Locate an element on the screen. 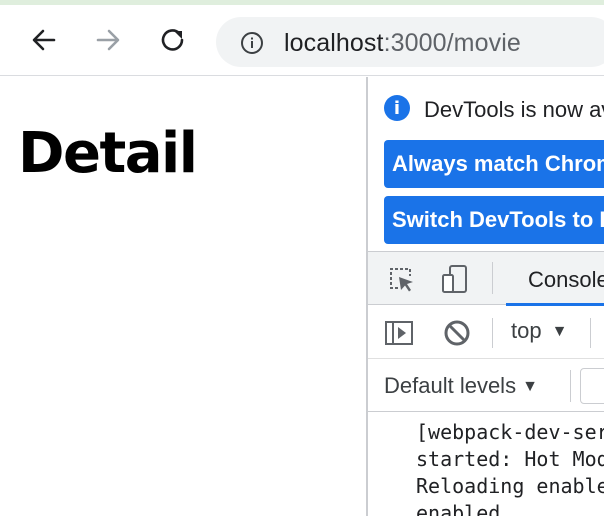  sidebar-toggle-icon is located at coordinates (399, 333).